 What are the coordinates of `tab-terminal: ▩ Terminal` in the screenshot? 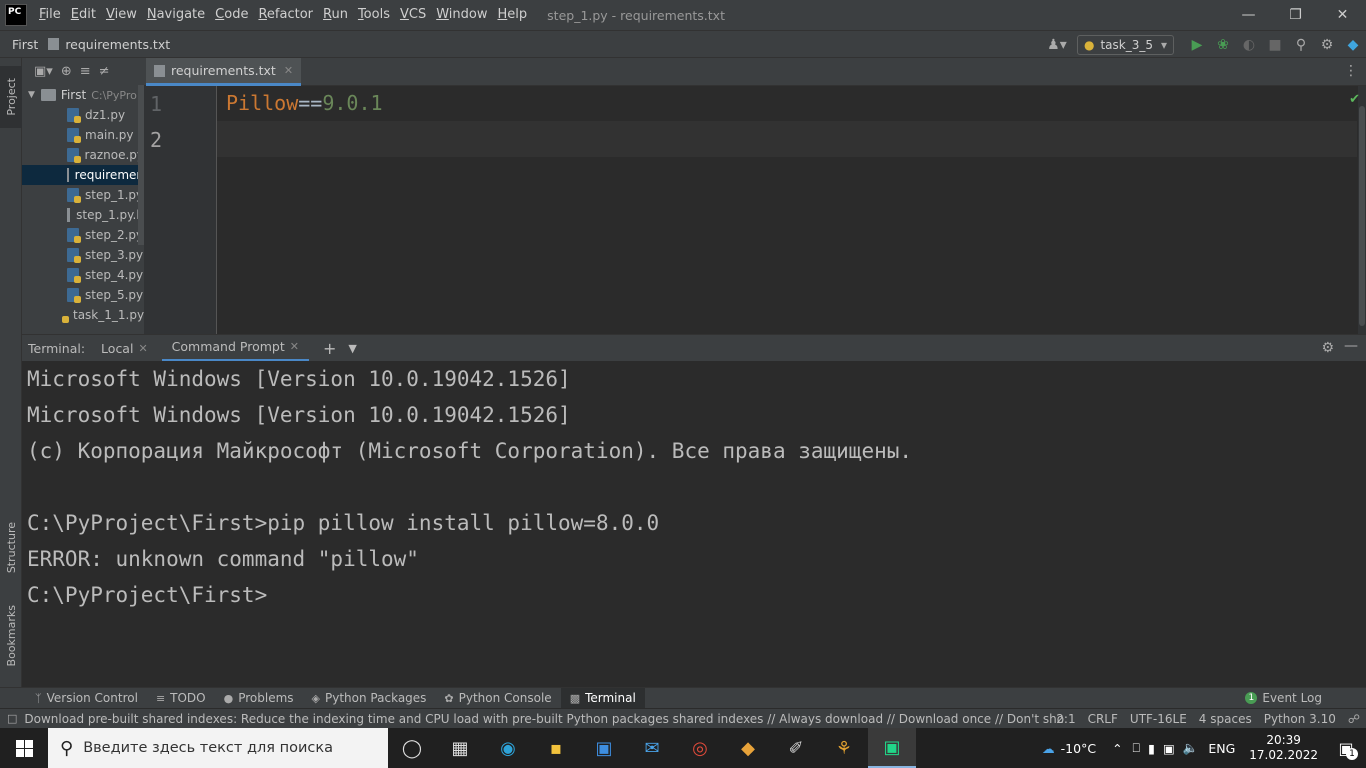 It's located at (602, 698).